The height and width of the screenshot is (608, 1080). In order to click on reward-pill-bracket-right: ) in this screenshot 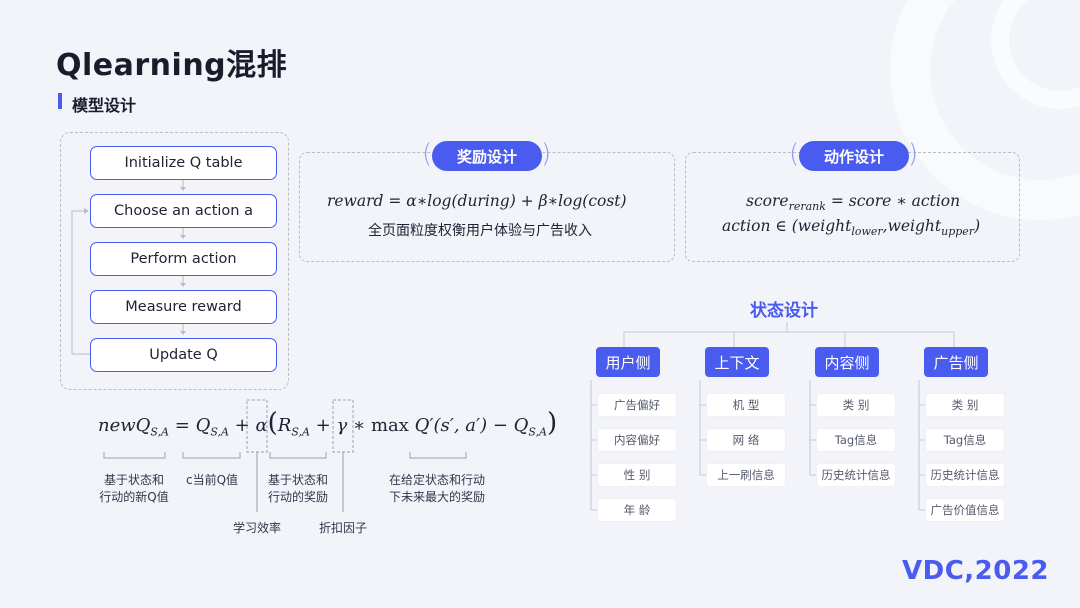, I will do `click(546, 154)`.